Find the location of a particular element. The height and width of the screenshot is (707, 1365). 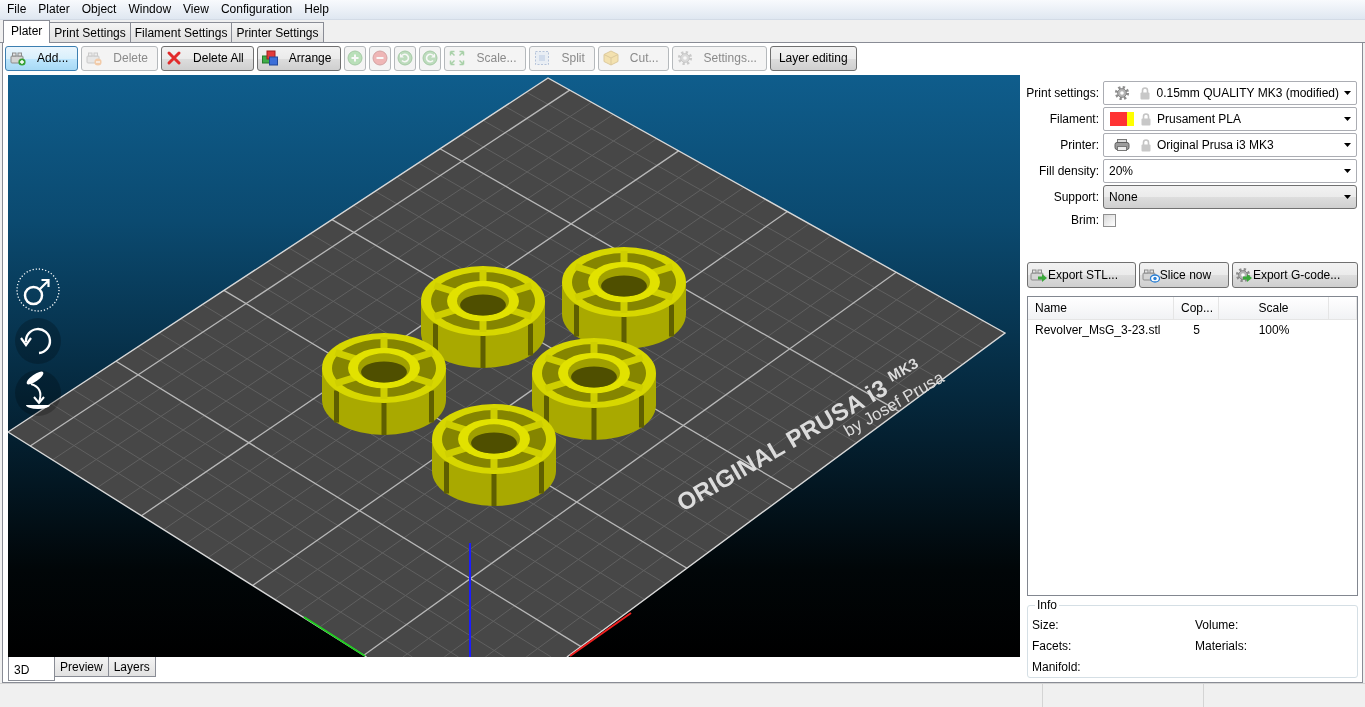

tab: Print Settings is located at coordinates (90, 32).